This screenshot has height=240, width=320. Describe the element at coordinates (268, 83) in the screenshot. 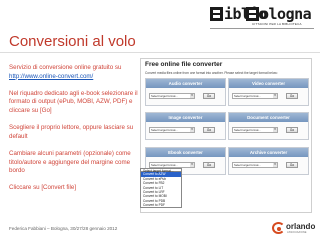

I see `panel-title: Video converter` at that location.